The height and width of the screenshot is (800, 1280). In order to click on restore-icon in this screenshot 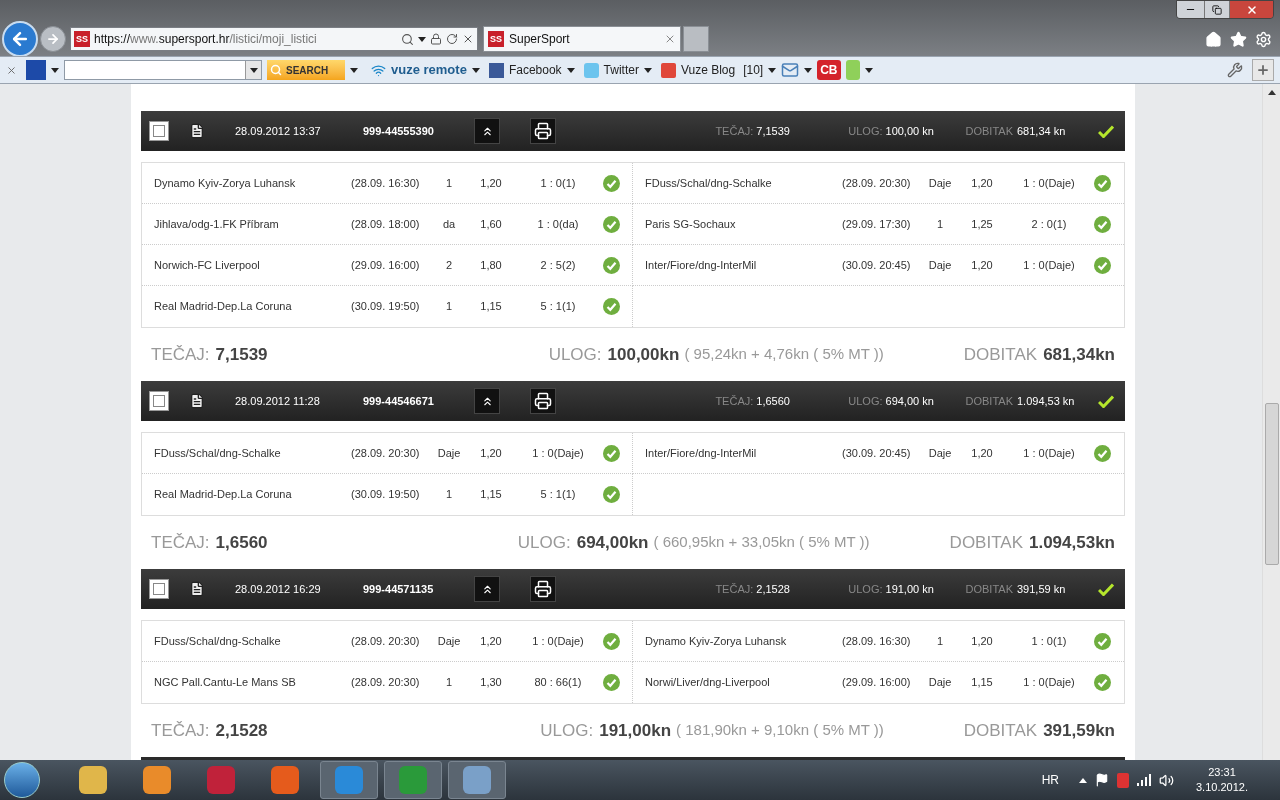, I will do `click(1217, 9)`.